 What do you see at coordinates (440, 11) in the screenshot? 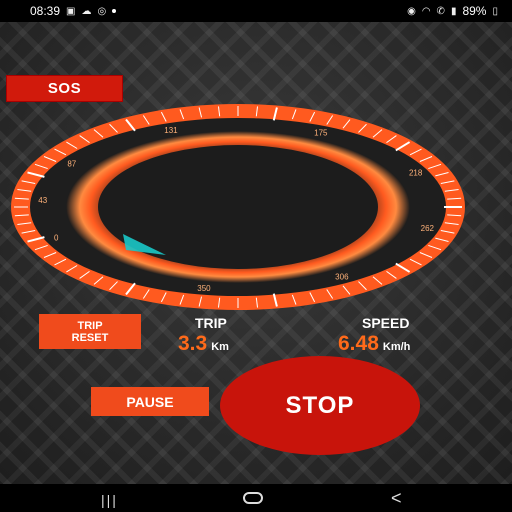
I see `call-icon: ✆` at bounding box center [440, 11].